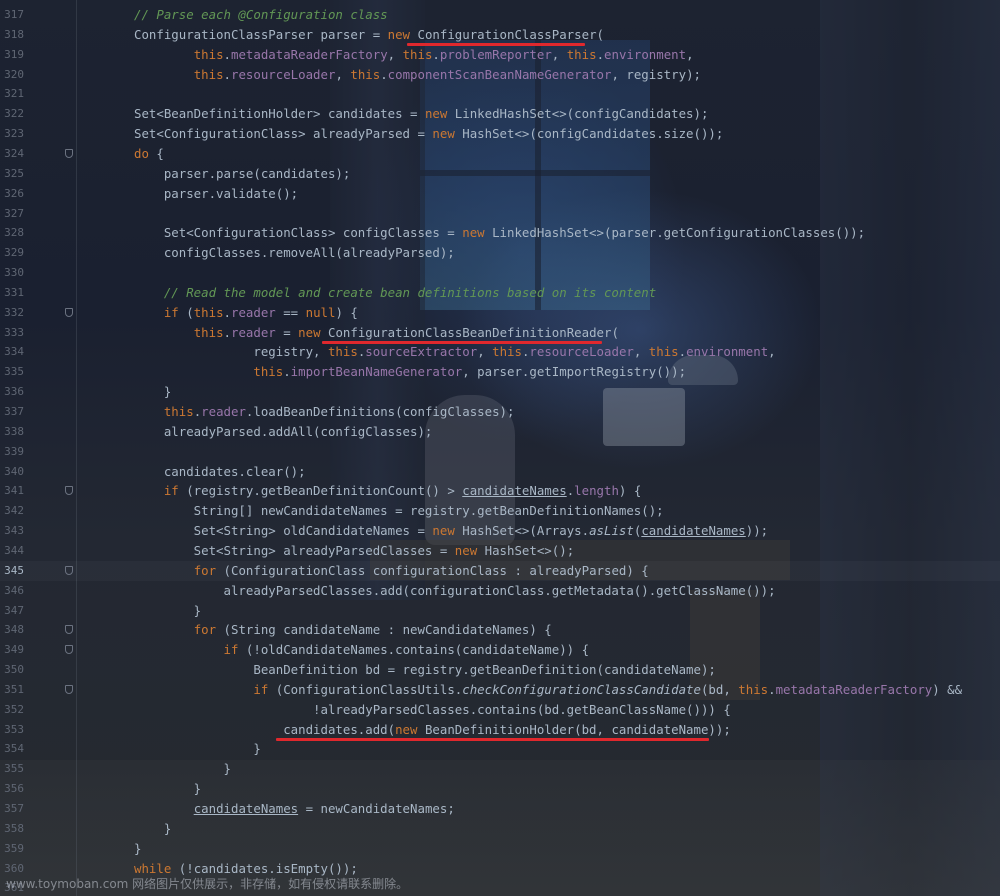  What do you see at coordinates (500, 829) in the screenshot?
I see `code-line: 358 }` at bounding box center [500, 829].